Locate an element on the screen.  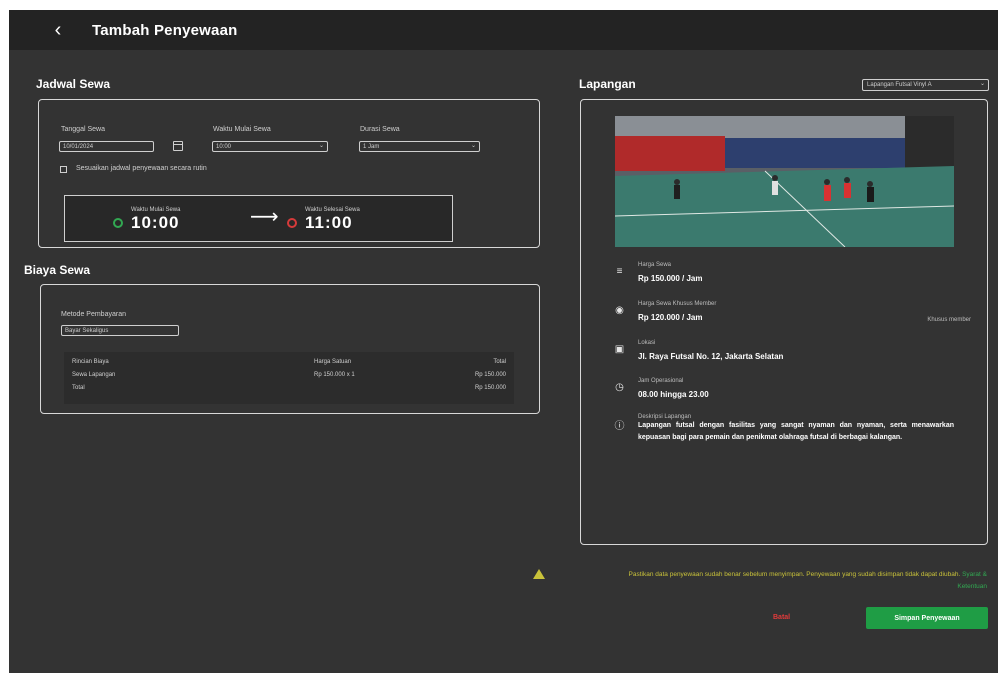
arrow-right-icon: ⟶ is located at coordinates (264, 217).